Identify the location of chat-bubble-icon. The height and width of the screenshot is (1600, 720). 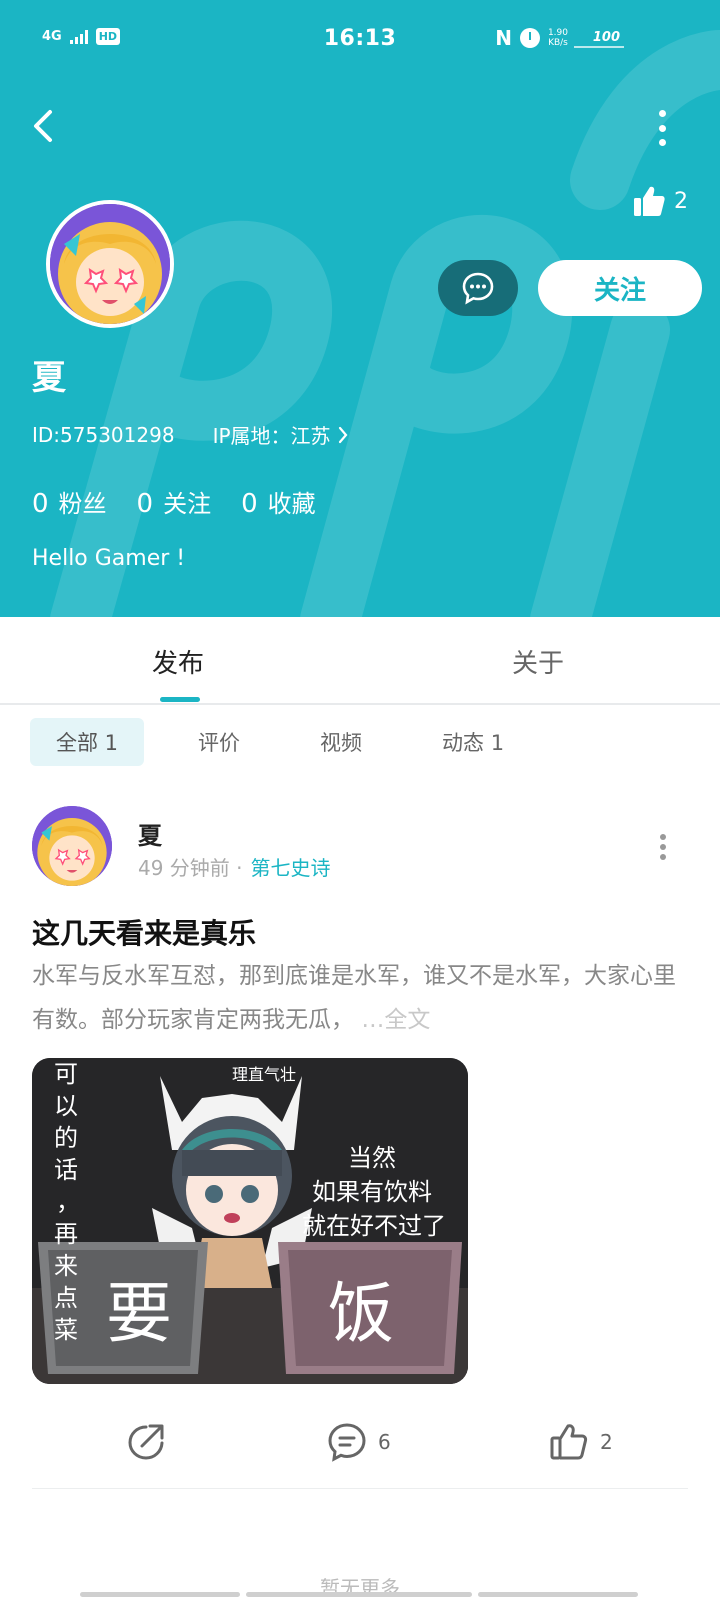
(478, 288).